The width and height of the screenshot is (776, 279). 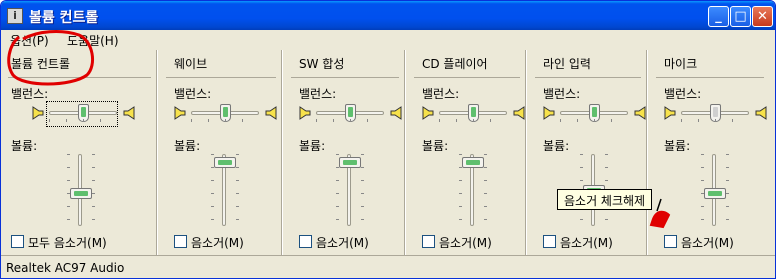 I want to click on title-bar: i 볼륨 컨트롤 _ □ ✕, so click(x=388, y=15).